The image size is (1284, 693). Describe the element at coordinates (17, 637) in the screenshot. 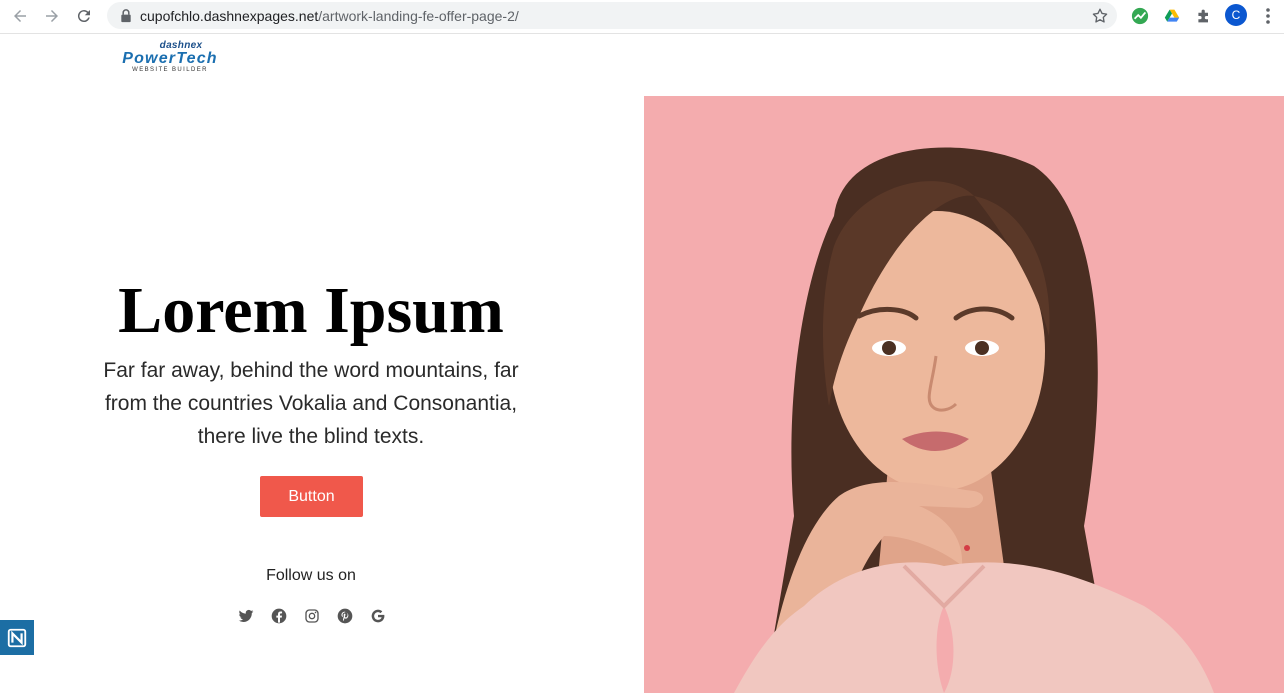

I see `dashnex-badge-icon` at that location.